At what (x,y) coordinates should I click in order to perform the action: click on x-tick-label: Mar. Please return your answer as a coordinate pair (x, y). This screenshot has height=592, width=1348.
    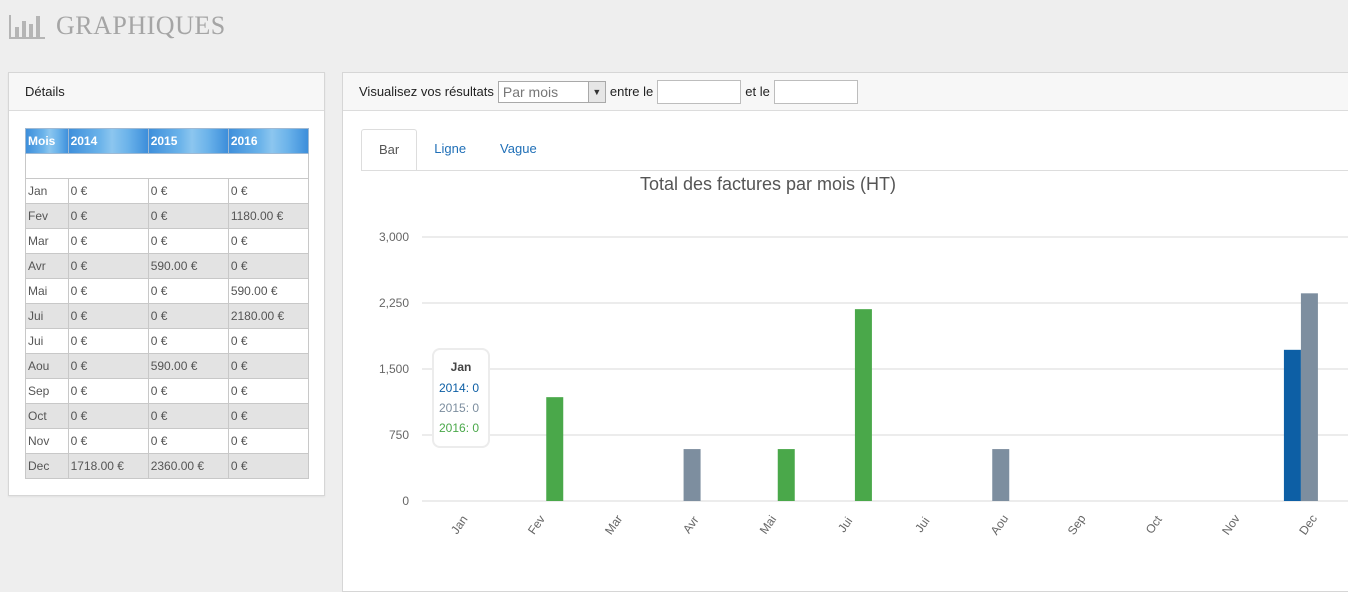
    Looking at the image, I should click on (613, 524).